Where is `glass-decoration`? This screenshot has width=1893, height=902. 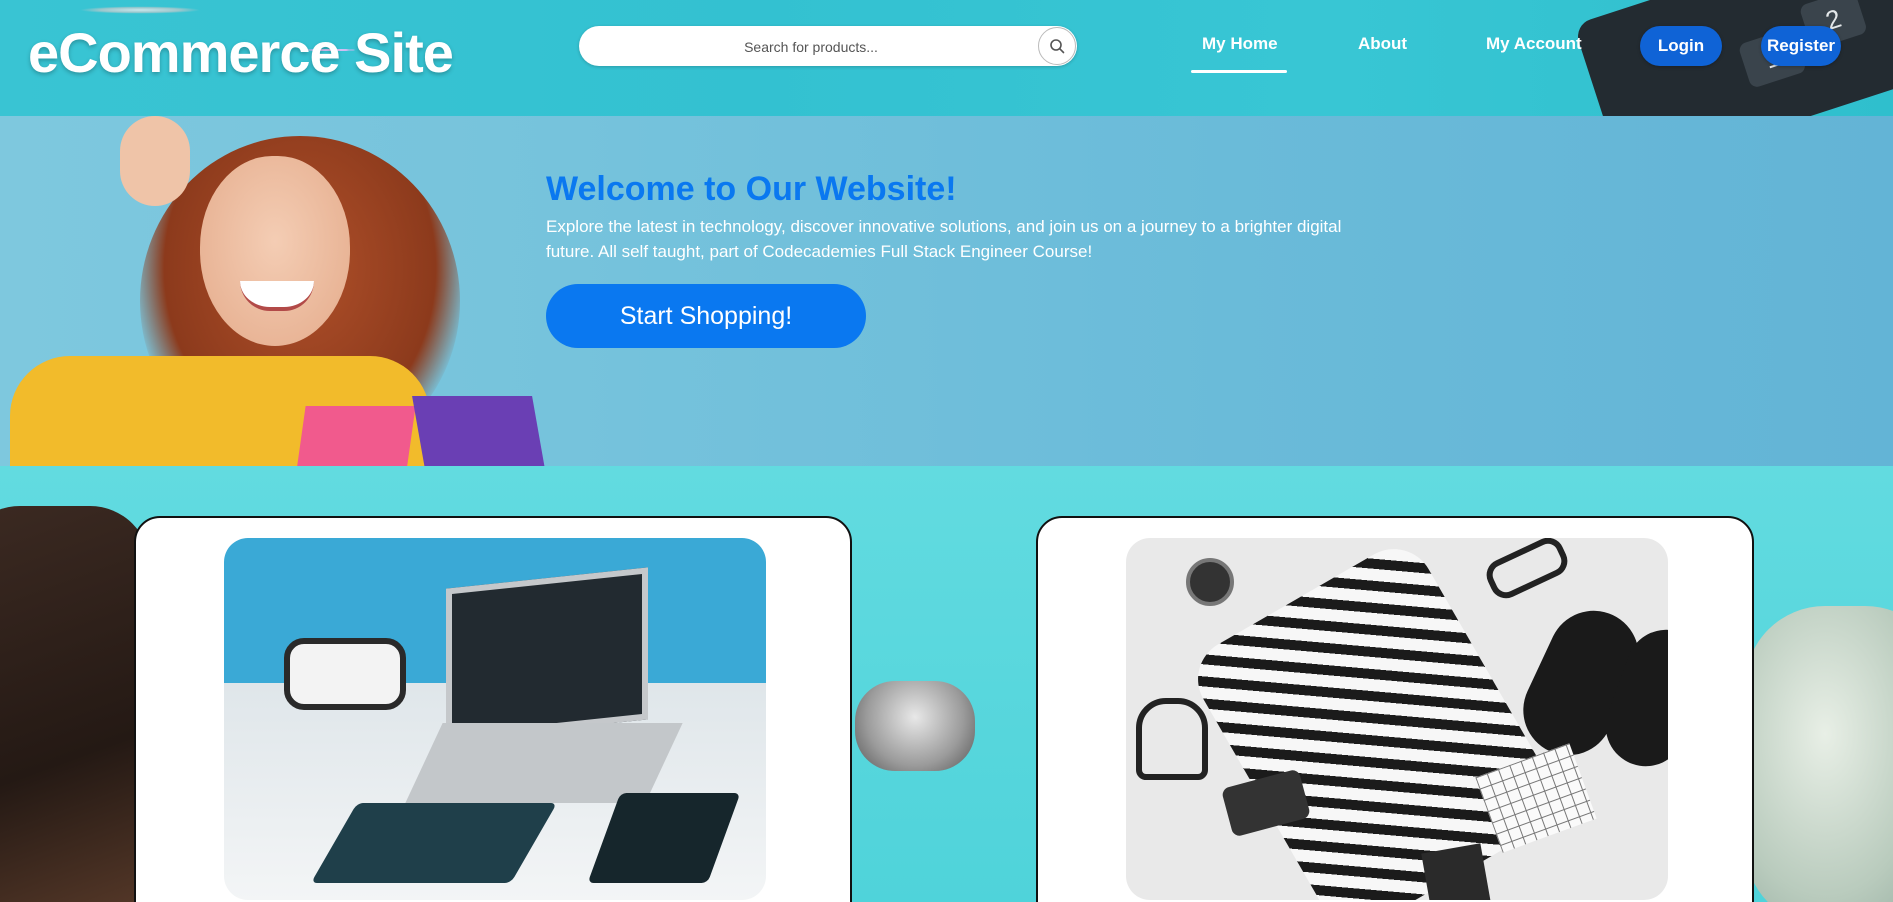 glass-decoration is located at coordinates (1819, 754).